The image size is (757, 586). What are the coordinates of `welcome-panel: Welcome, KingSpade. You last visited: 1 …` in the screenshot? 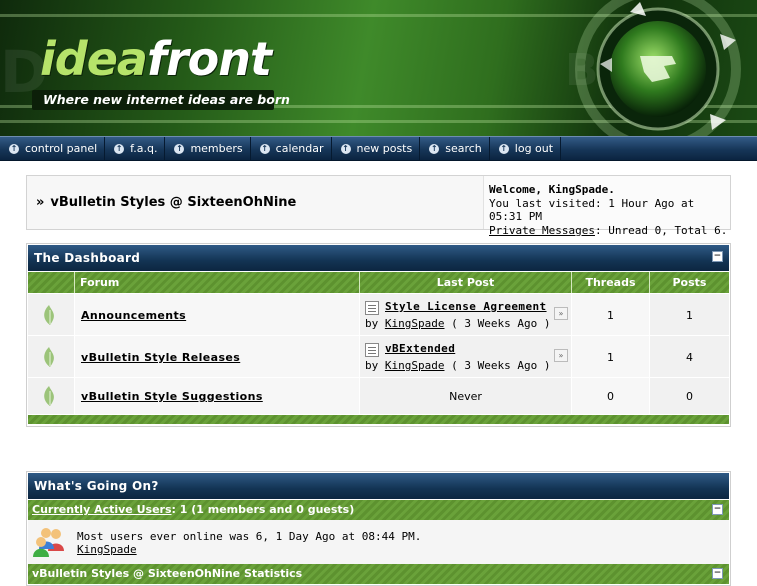 It's located at (606, 206).